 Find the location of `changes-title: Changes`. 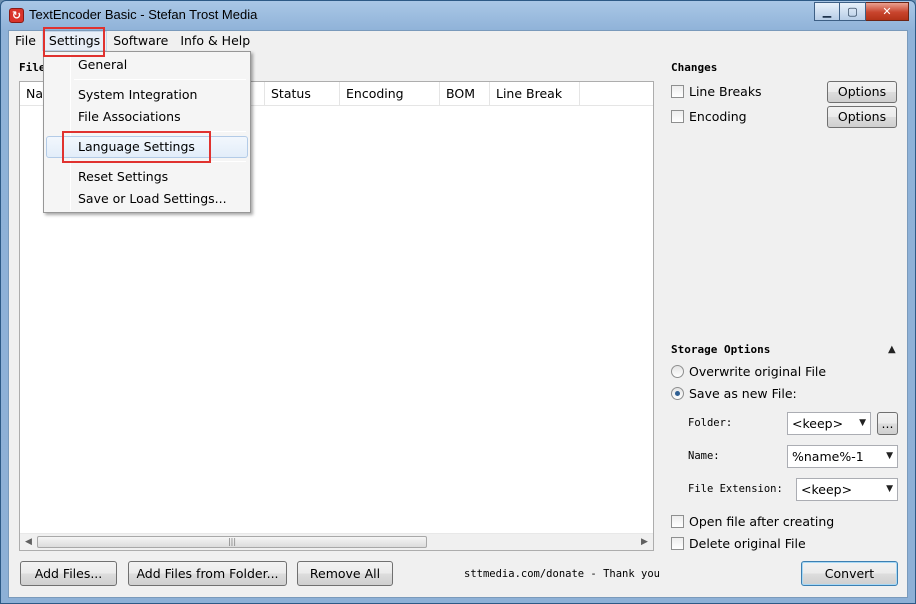

changes-title: Changes is located at coordinates (694, 67).